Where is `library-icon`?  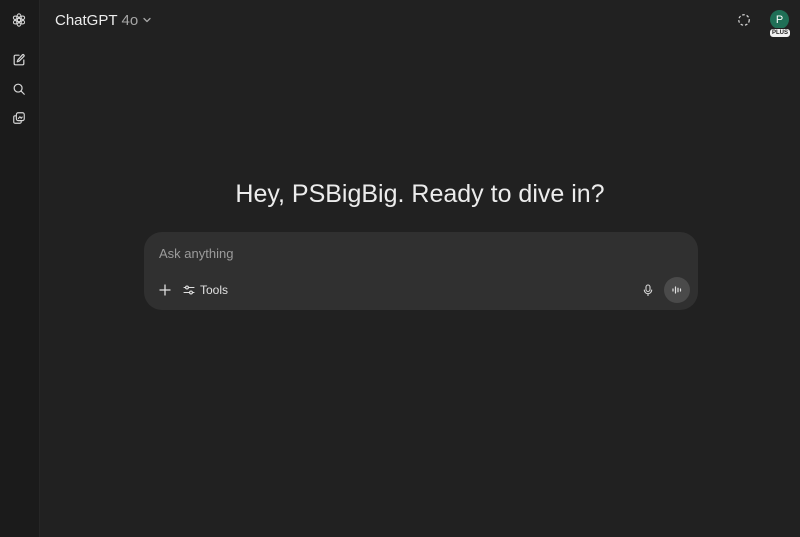 library-icon is located at coordinates (19, 118).